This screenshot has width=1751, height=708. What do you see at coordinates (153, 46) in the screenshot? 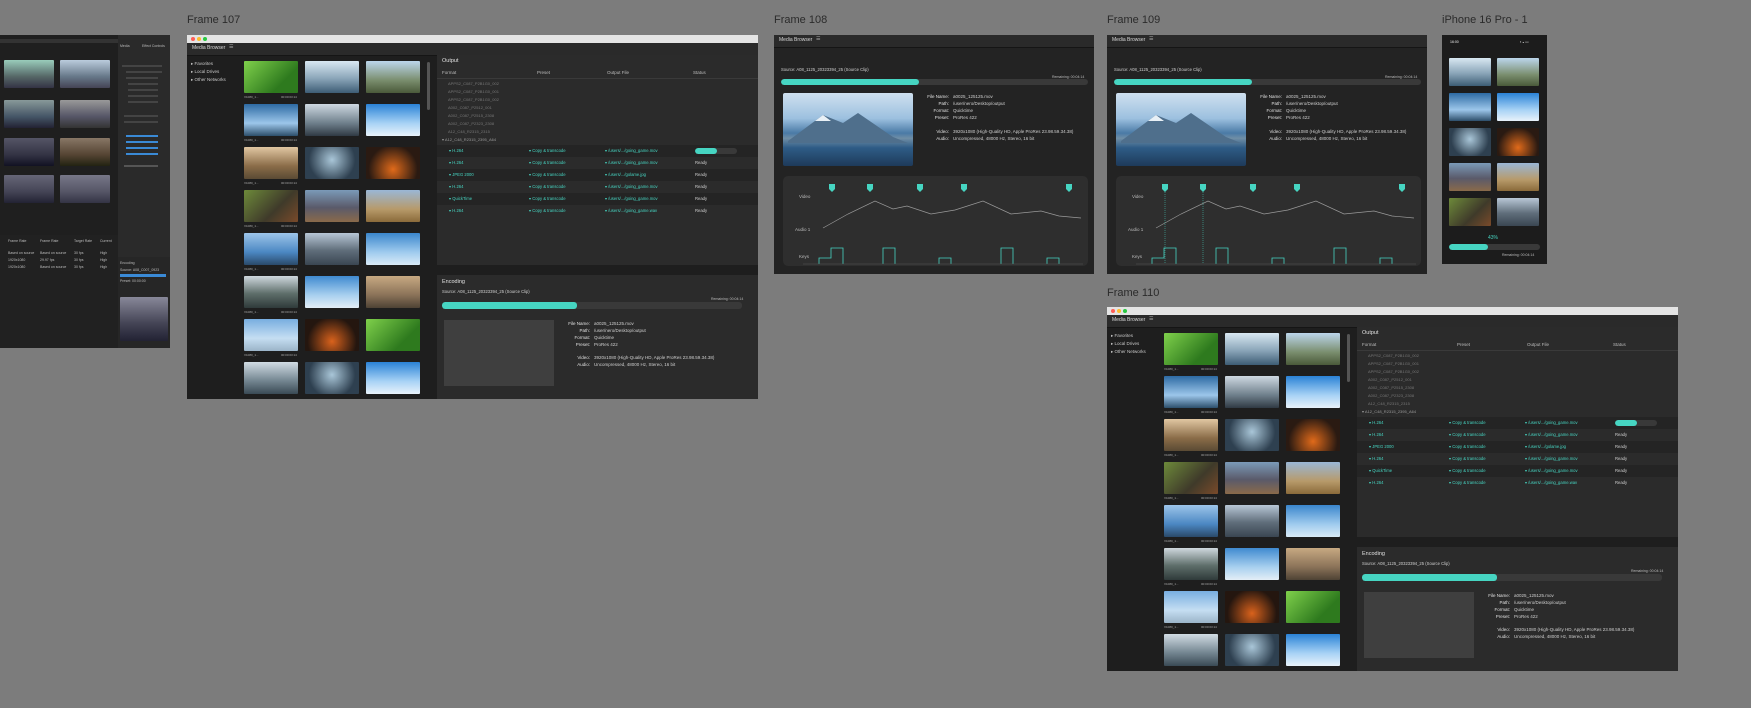
I see `partial-tab-effects: Effect Controls` at bounding box center [153, 46].